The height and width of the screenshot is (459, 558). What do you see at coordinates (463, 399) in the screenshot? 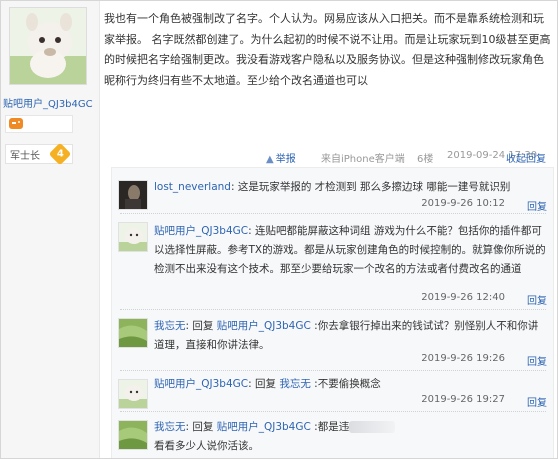
I see `comment-time: 2019-9-26 19:27` at bounding box center [463, 399].